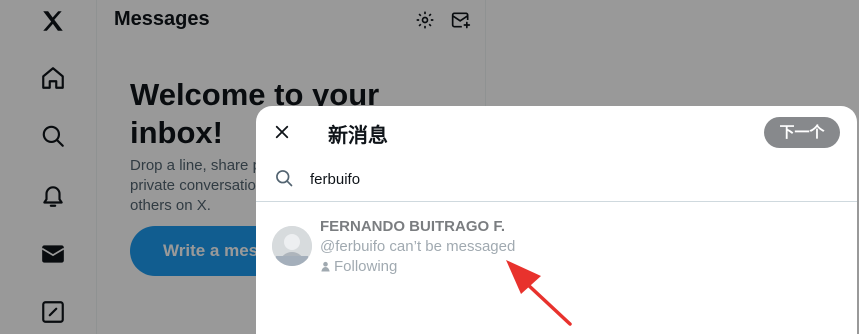  I want to click on search-icon, so click(284, 178).